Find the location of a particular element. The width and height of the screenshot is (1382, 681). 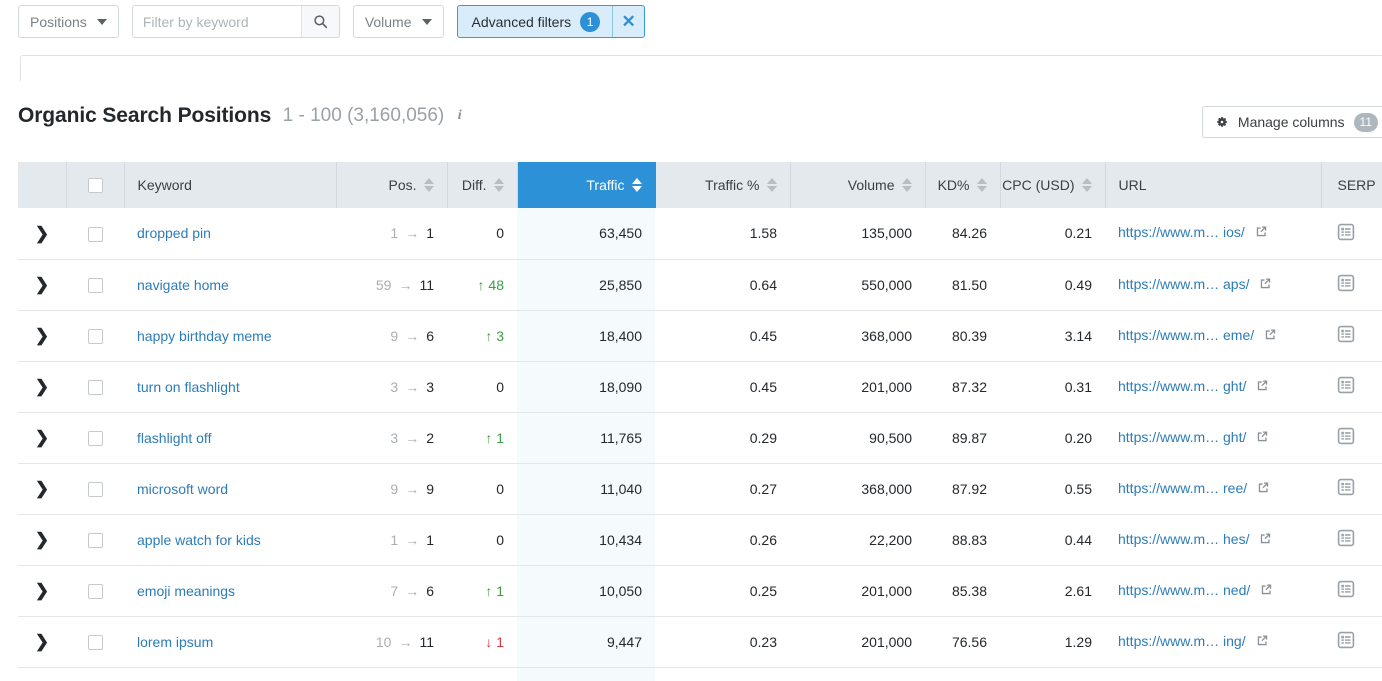

keyword-link: emoji meanings is located at coordinates (186, 591).